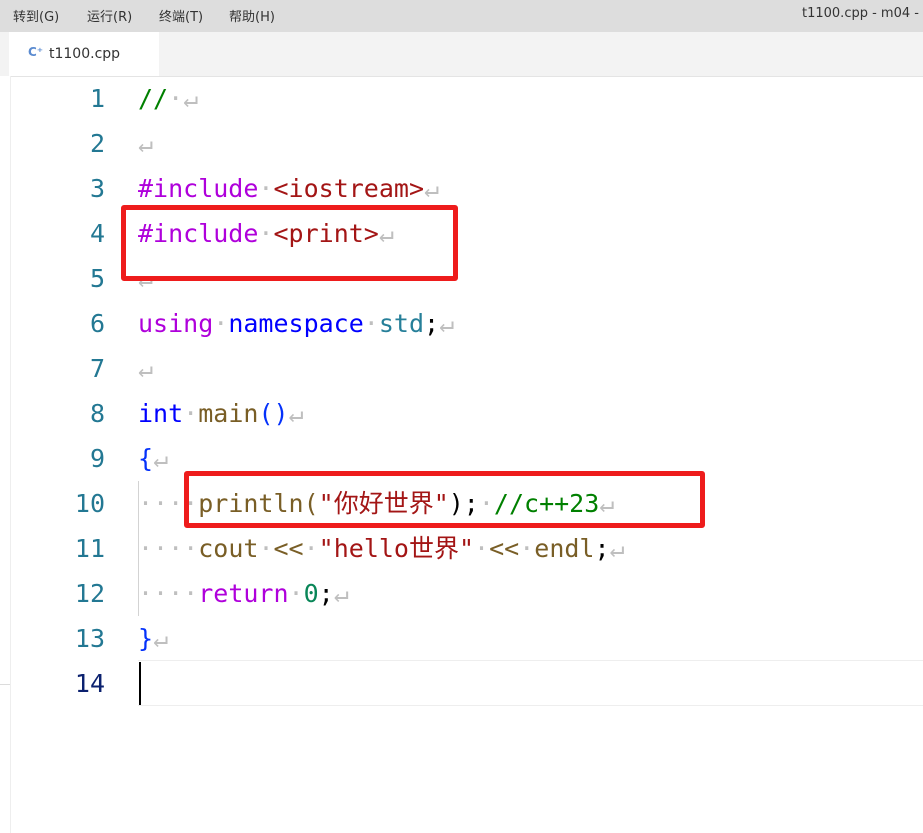  I want to click on line-code: int·main()↵, so click(221, 413).